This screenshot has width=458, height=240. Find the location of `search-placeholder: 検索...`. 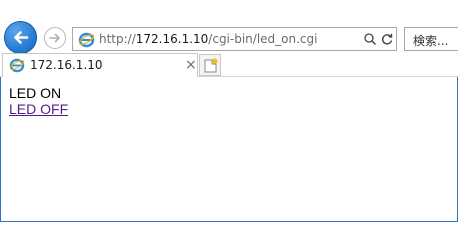

search-placeholder: 検索... is located at coordinates (431, 41).